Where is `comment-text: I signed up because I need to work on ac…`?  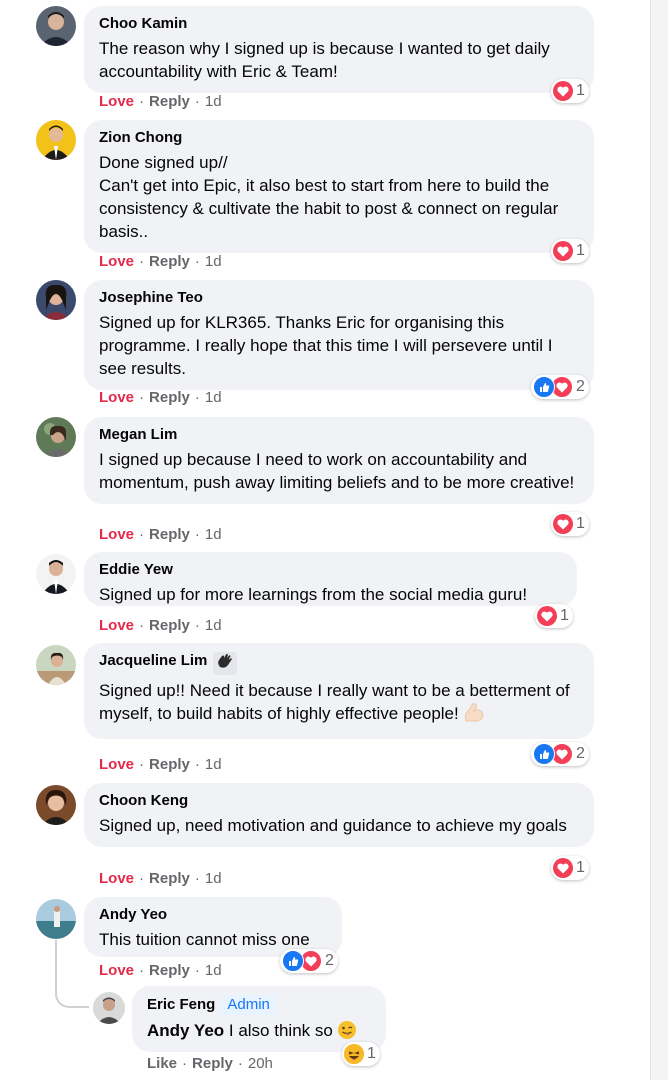
comment-text: I signed up because I need to work on ac… is located at coordinates (337, 471).